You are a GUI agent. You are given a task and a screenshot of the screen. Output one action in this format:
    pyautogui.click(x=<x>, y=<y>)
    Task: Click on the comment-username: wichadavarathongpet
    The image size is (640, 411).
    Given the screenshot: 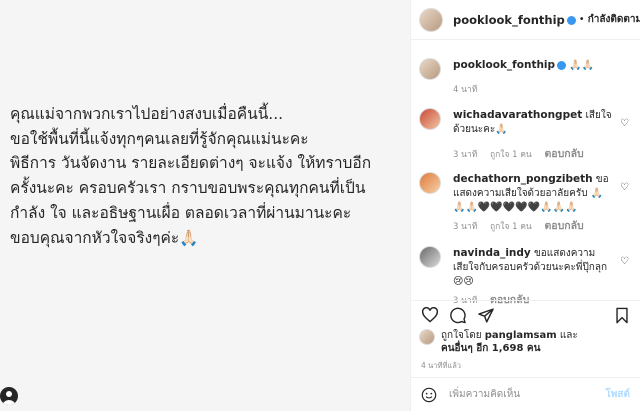 What is the action you would take?
    pyautogui.click(x=517, y=115)
    